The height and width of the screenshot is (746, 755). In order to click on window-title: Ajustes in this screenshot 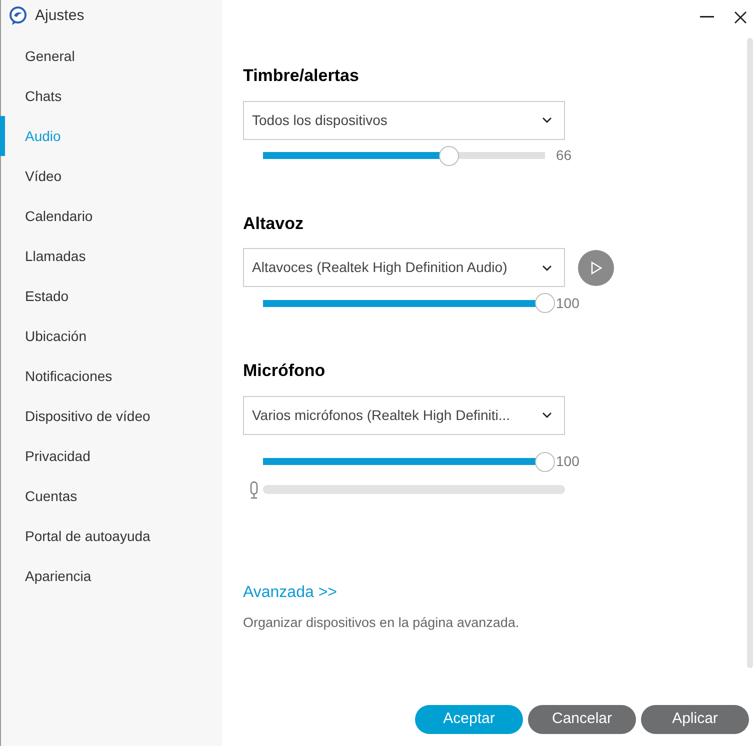, I will do `click(59, 16)`.